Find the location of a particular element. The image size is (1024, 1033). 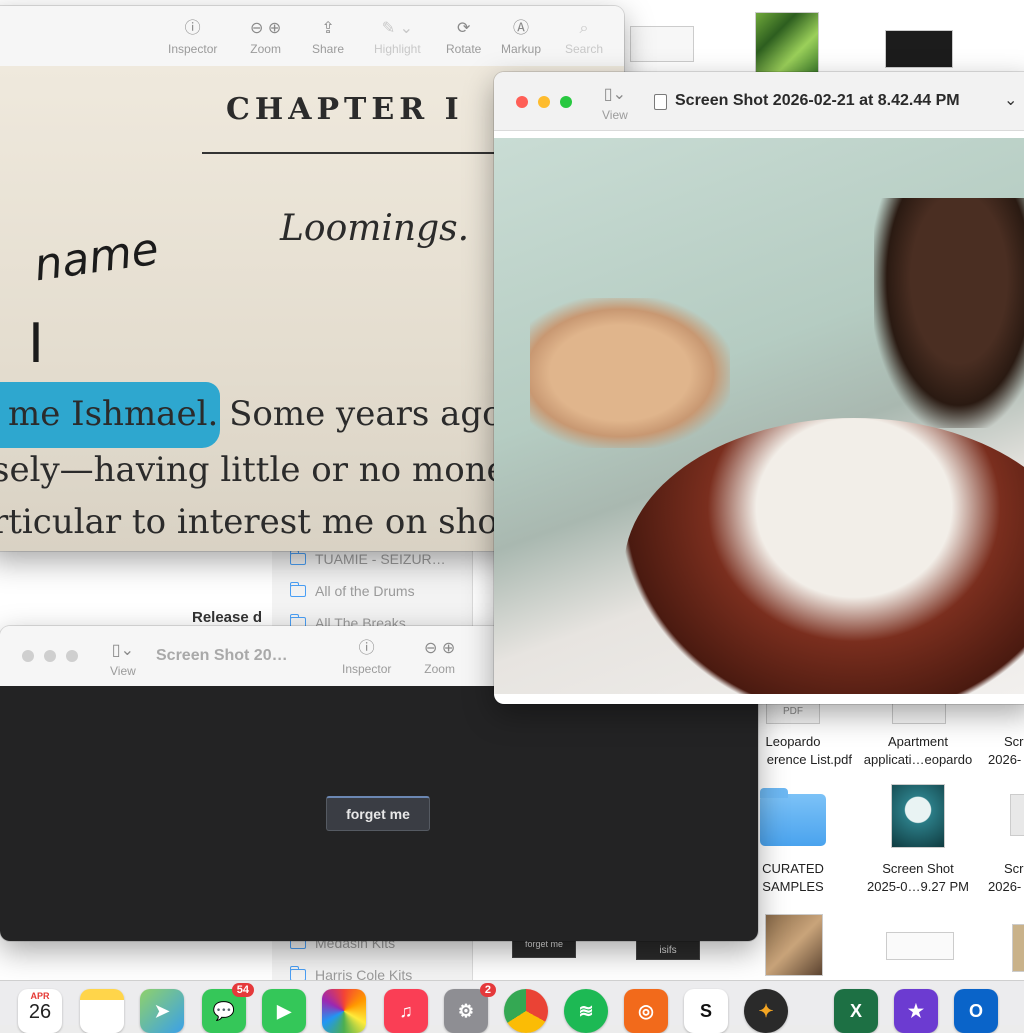

folder-item: CURATED SAMPLES is located at coordinates (797, 843).